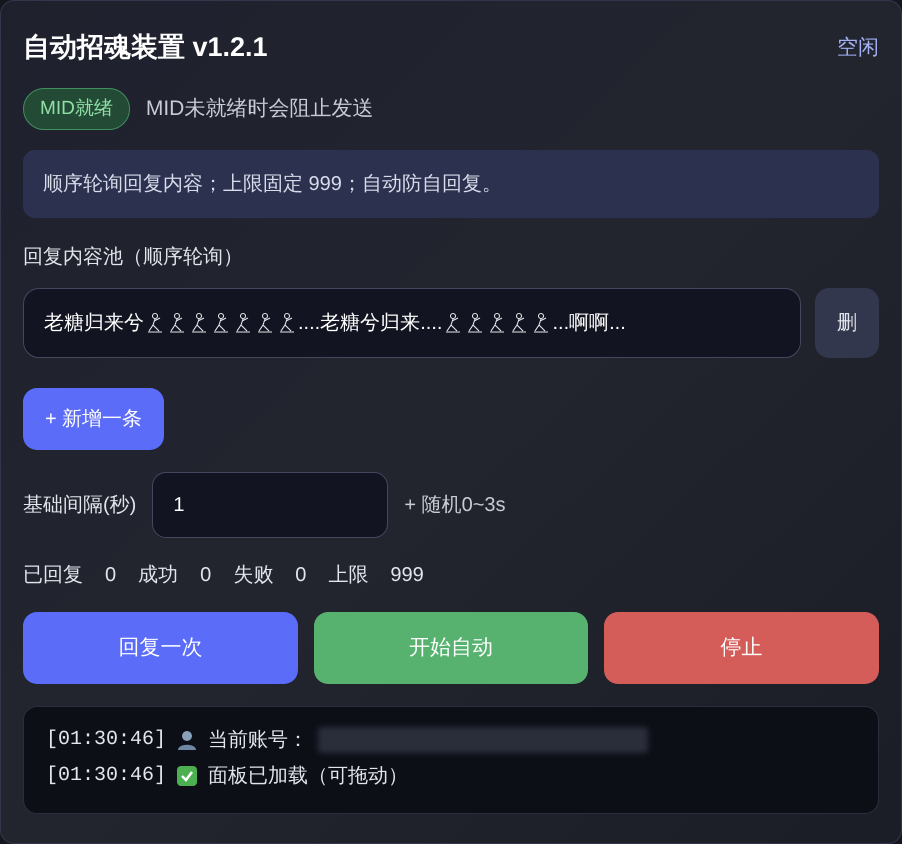  Describe the element at coordinates (455, 505) in the screenshot. I see `random-delay-note: + 随机0~3s` at that location.